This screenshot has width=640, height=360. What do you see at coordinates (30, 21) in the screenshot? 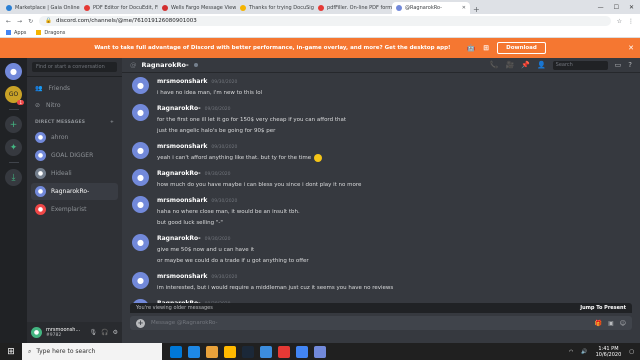
I see `reload-icon: ↻` at bounding box center [30, 21].